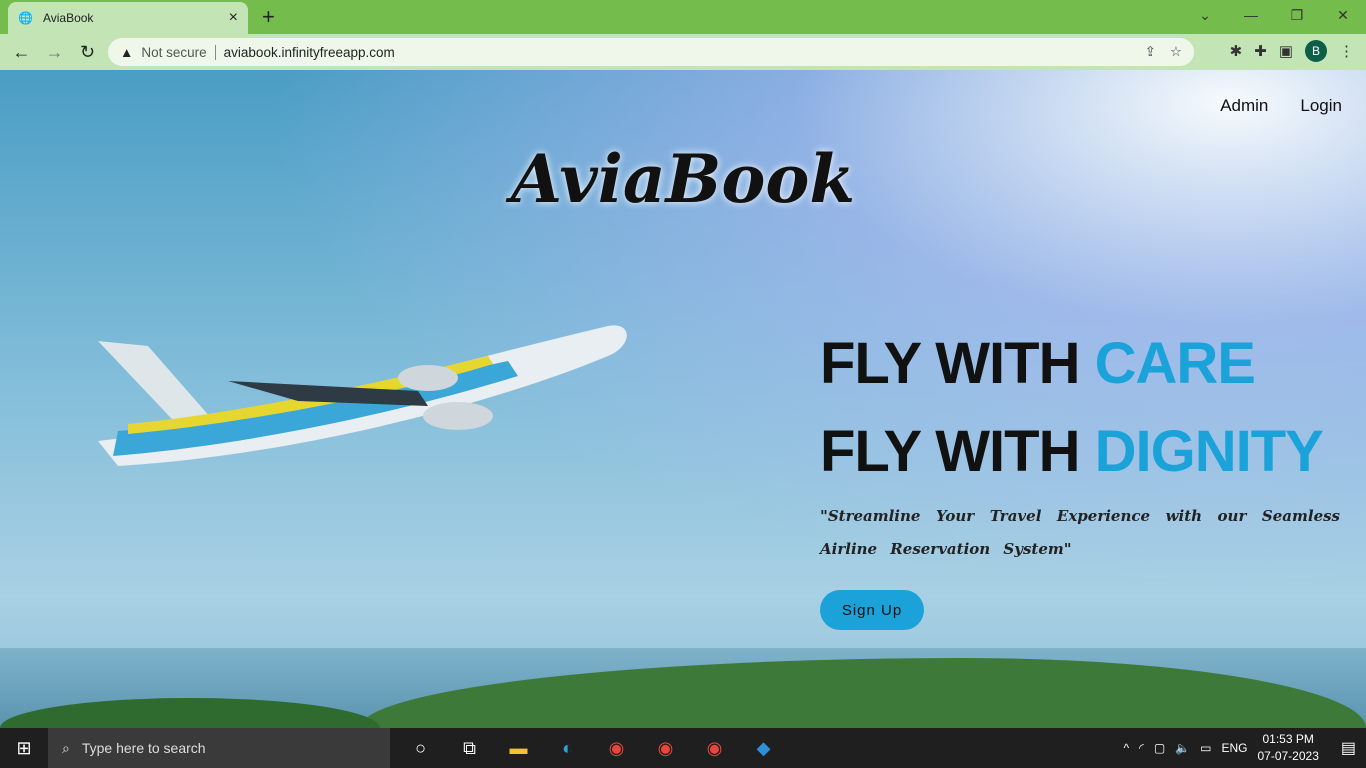  What do you see at coordinates (143, 748) in the screenshot?
I see `search-placeholder: Type here to search` at bounding box center [143, 748].